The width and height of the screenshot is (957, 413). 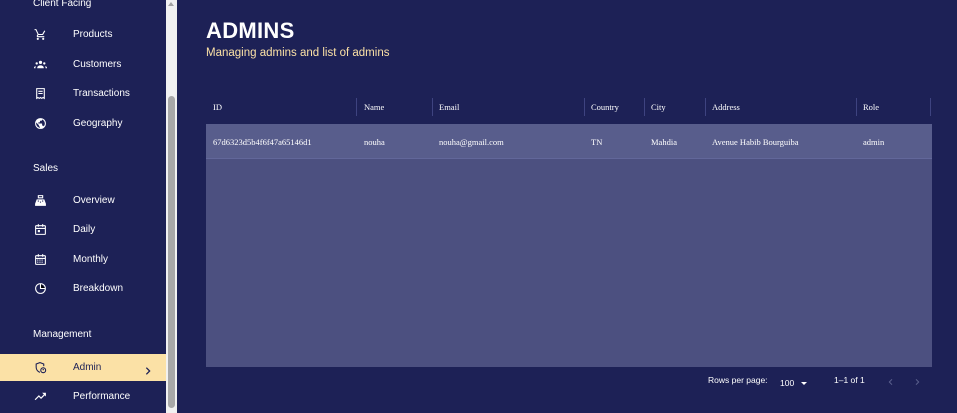 What do you see at coordinates (94, 200) in the screenshot?
I see `sidebar-item-label: Overview` at bounding box center [94, 200].